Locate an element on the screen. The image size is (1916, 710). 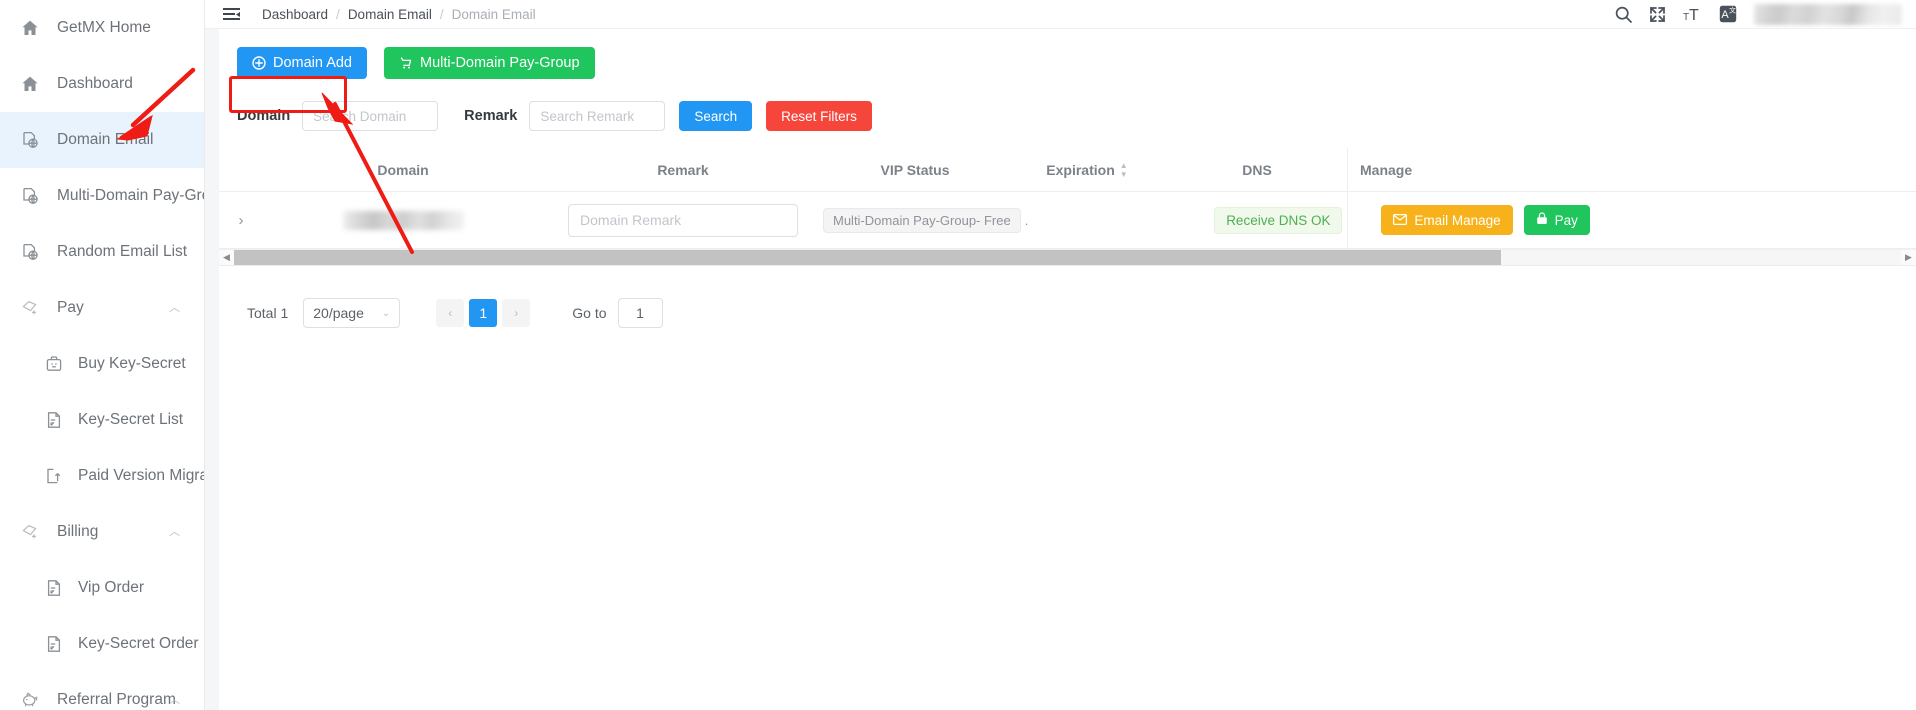
table-header-expiration: Expiration ▲ ▼ is located at coordinates (1087, 169).